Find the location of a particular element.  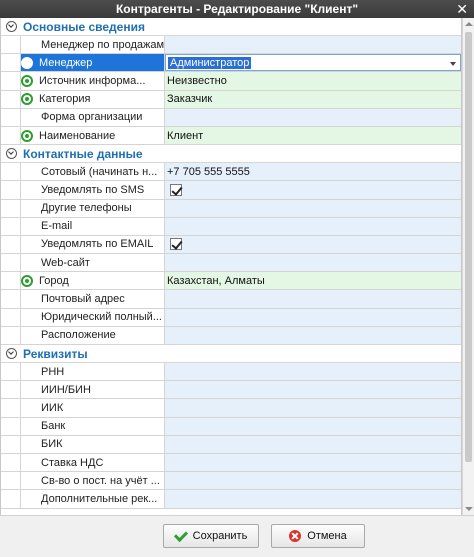

property-row: Город Казахстан, Алматы is located at coordinates (231, 281).